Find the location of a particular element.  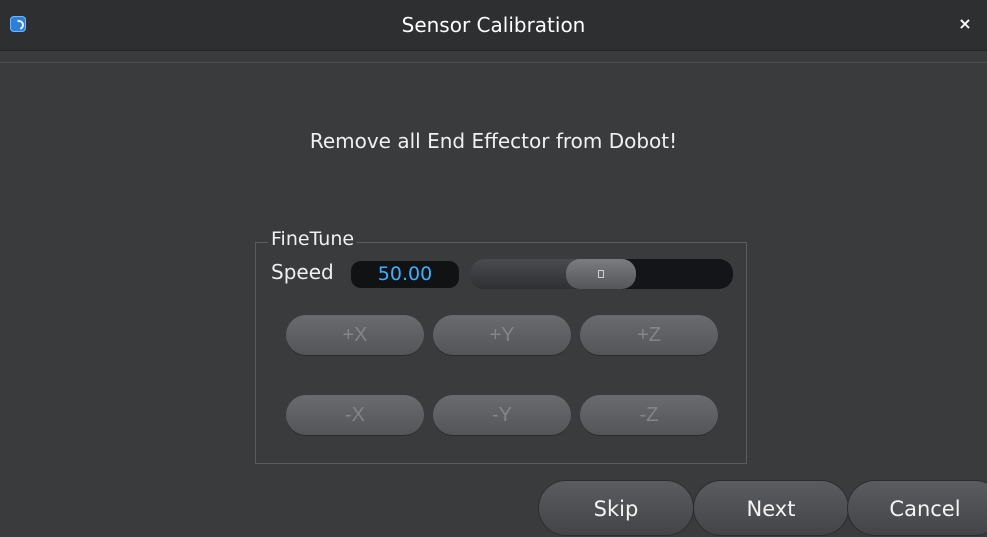

window-title: Sensor Calibration is located at coordinates (493, 25).